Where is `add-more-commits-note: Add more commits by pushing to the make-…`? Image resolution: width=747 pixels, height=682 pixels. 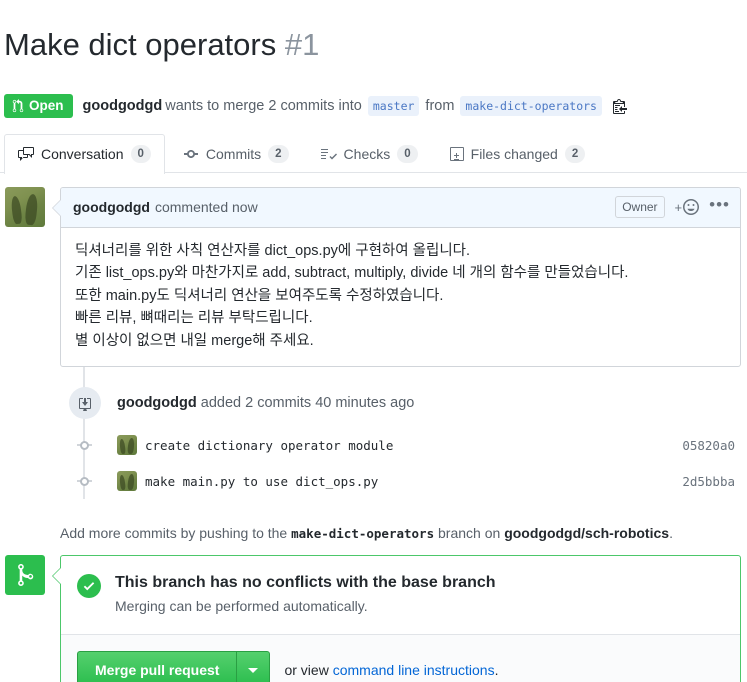
add-more-commits-note: Add more commits by pushing to the make-… is located at coordinates (373, 533).